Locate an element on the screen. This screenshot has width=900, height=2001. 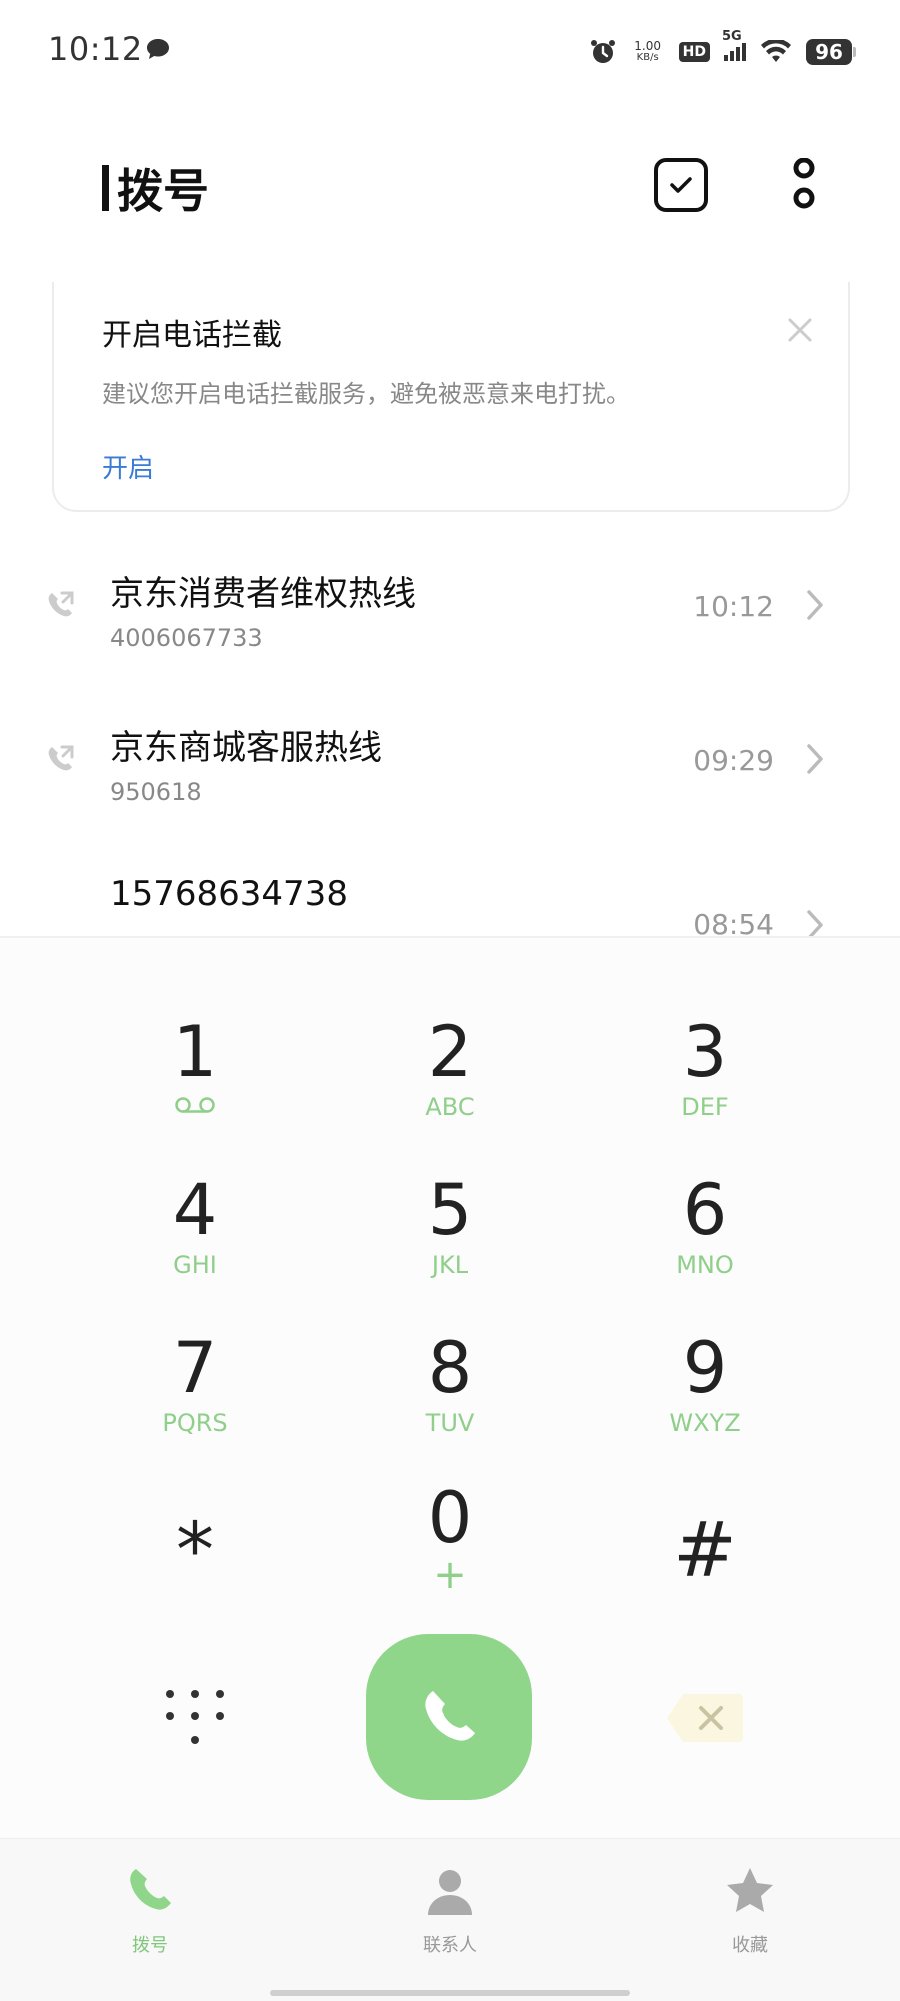
key-star: * is located at coordinates (195, 1552).